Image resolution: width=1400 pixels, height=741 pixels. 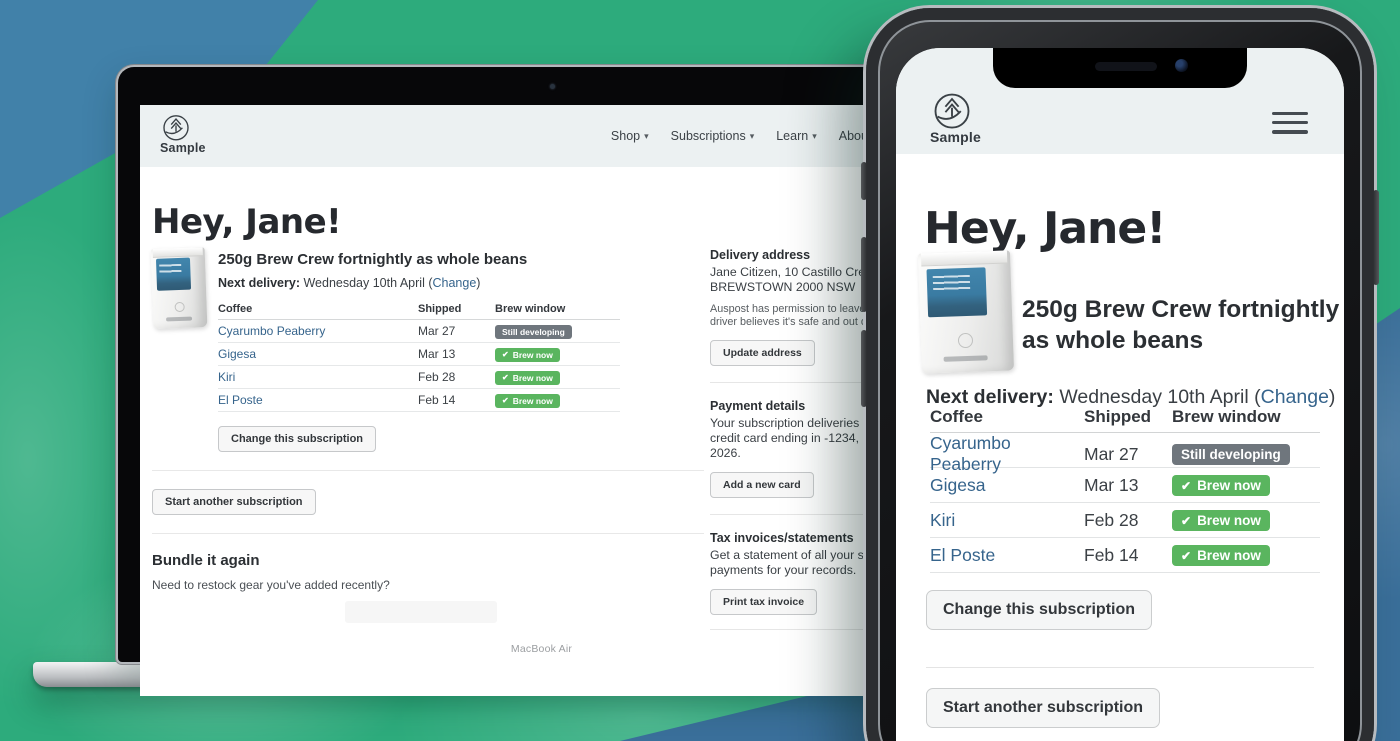 I want to click on next-delivery-value: Wednesday 10th April, so click(x=364, y=283).